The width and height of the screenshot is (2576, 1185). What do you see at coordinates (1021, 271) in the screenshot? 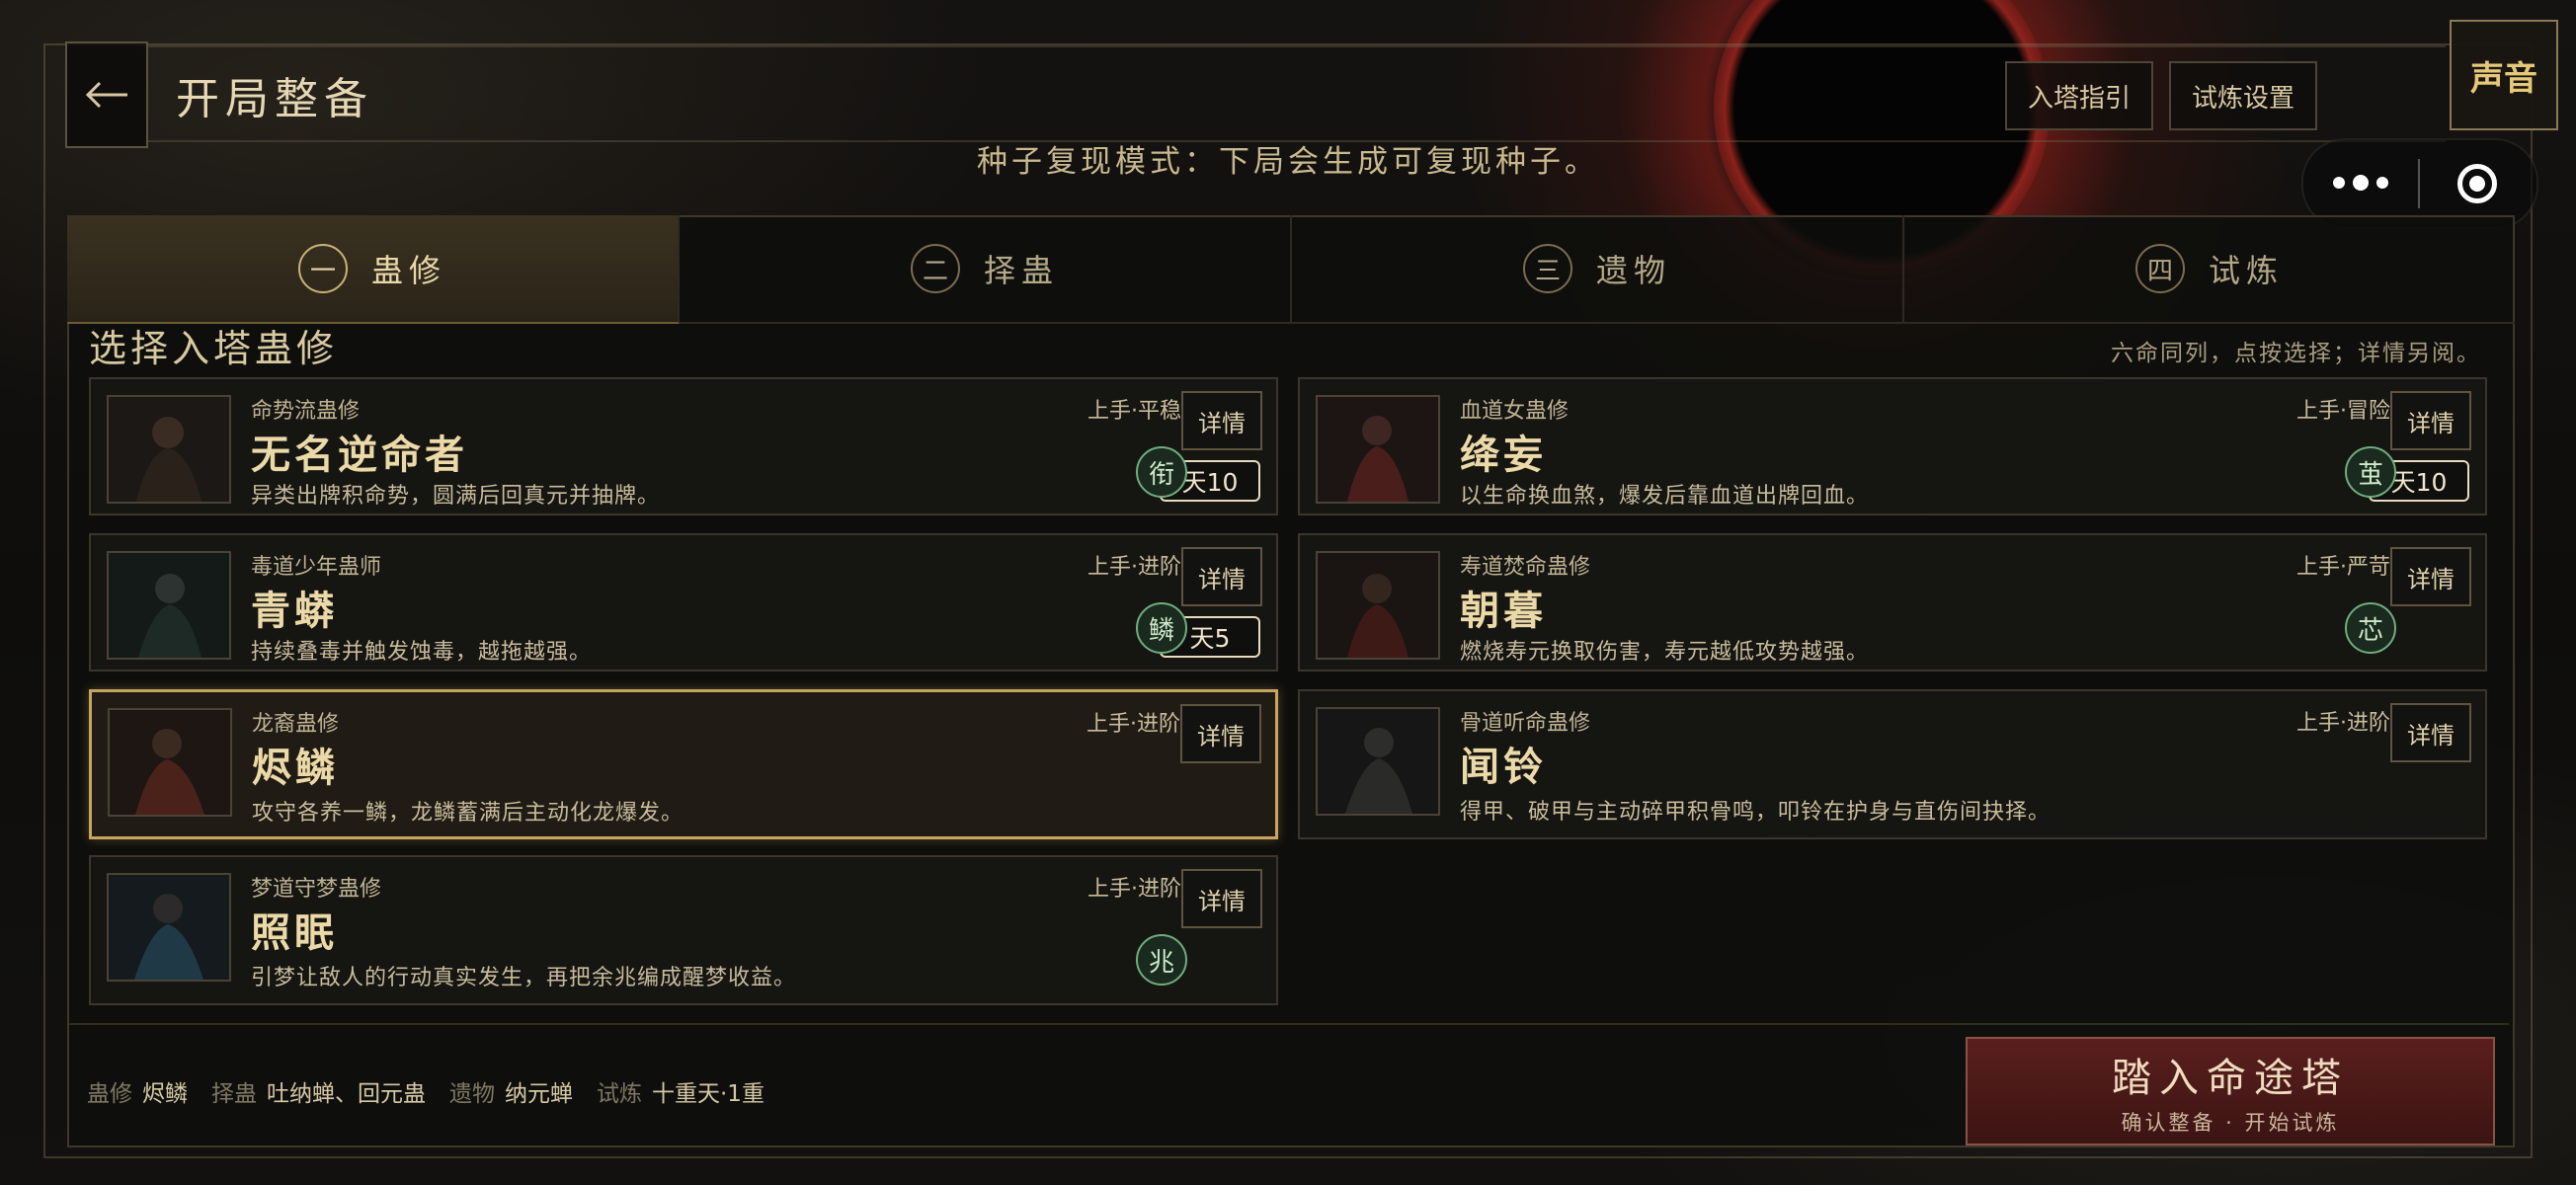
I see `tab-label: 择蛊` at bounding box center [1021, 271].